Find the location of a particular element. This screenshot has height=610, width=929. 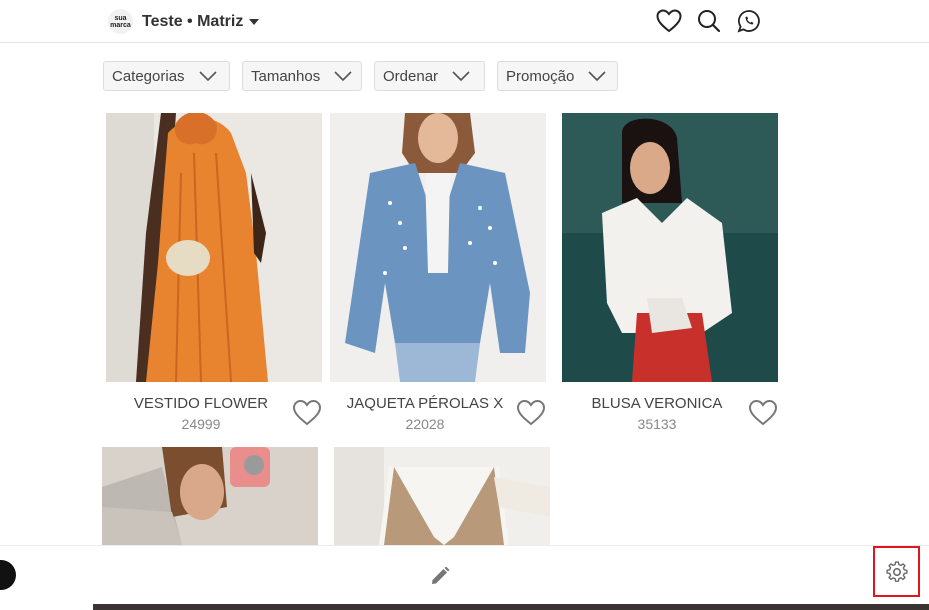

product-card: JAQUETA PÉROLAS X 22028 is located at coordinates (438, 272).